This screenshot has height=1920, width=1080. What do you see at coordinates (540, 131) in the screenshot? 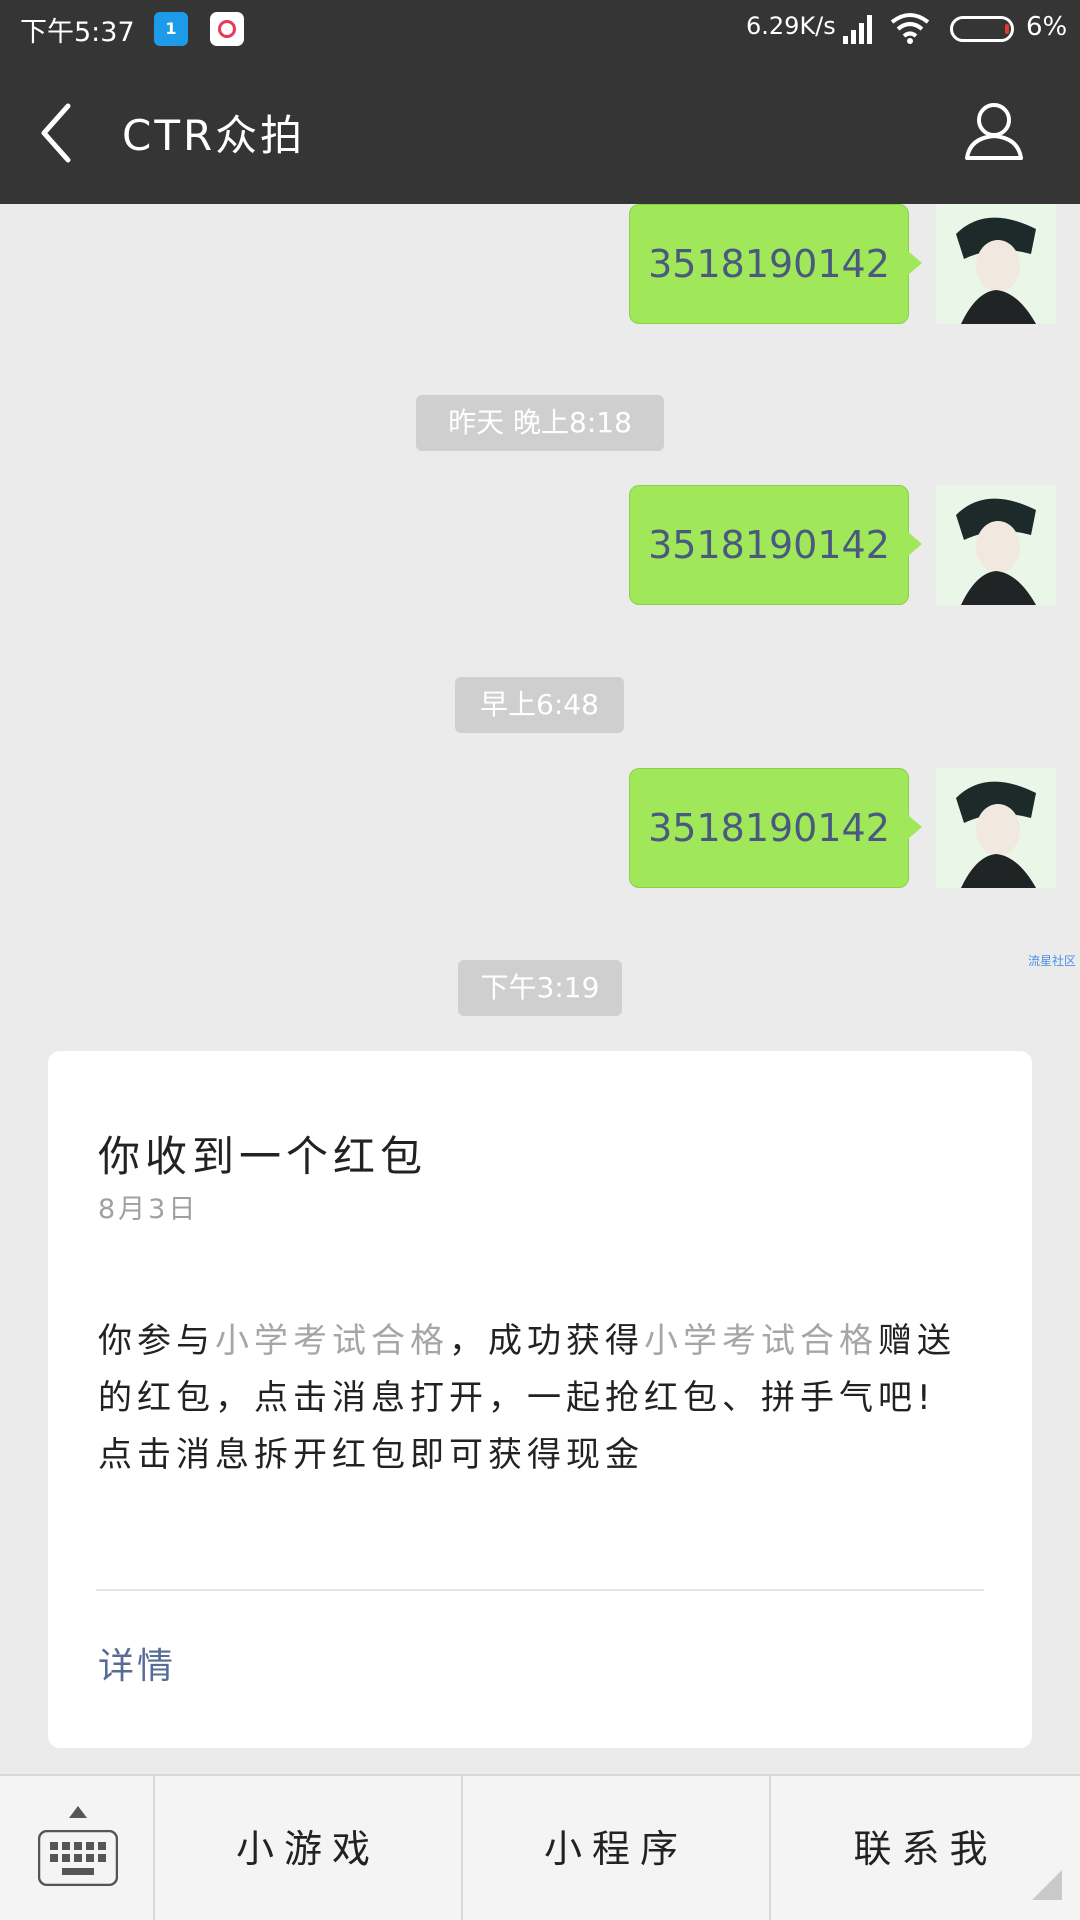
I see `chat-header: CTR众拍` at bounding box center [540, 131].